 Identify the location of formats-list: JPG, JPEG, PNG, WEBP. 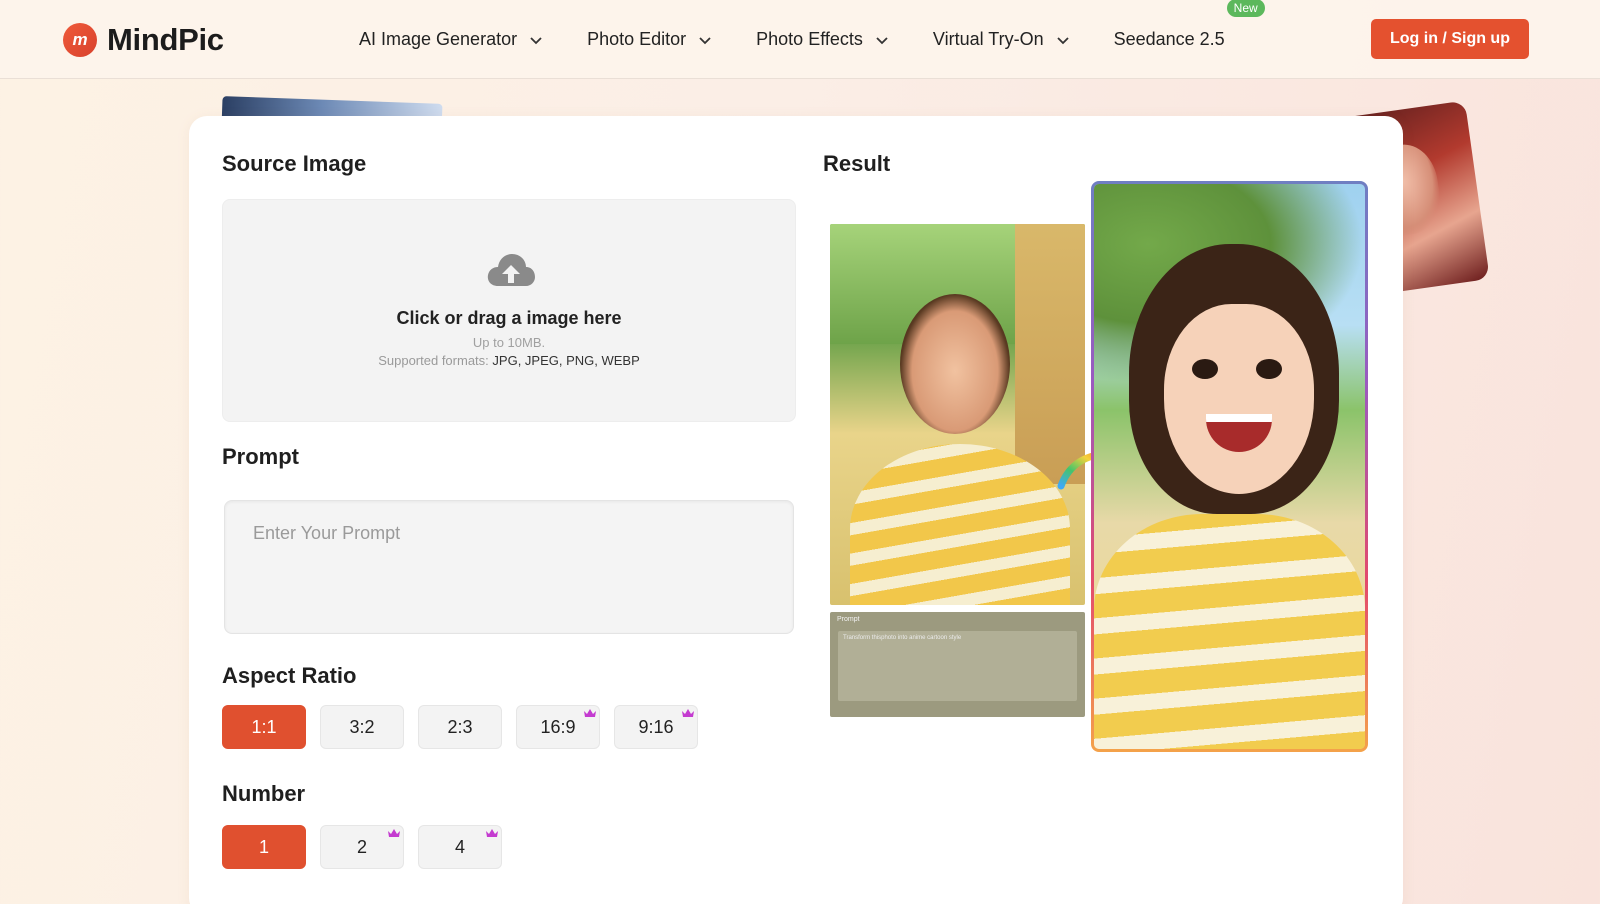
(566, 360).